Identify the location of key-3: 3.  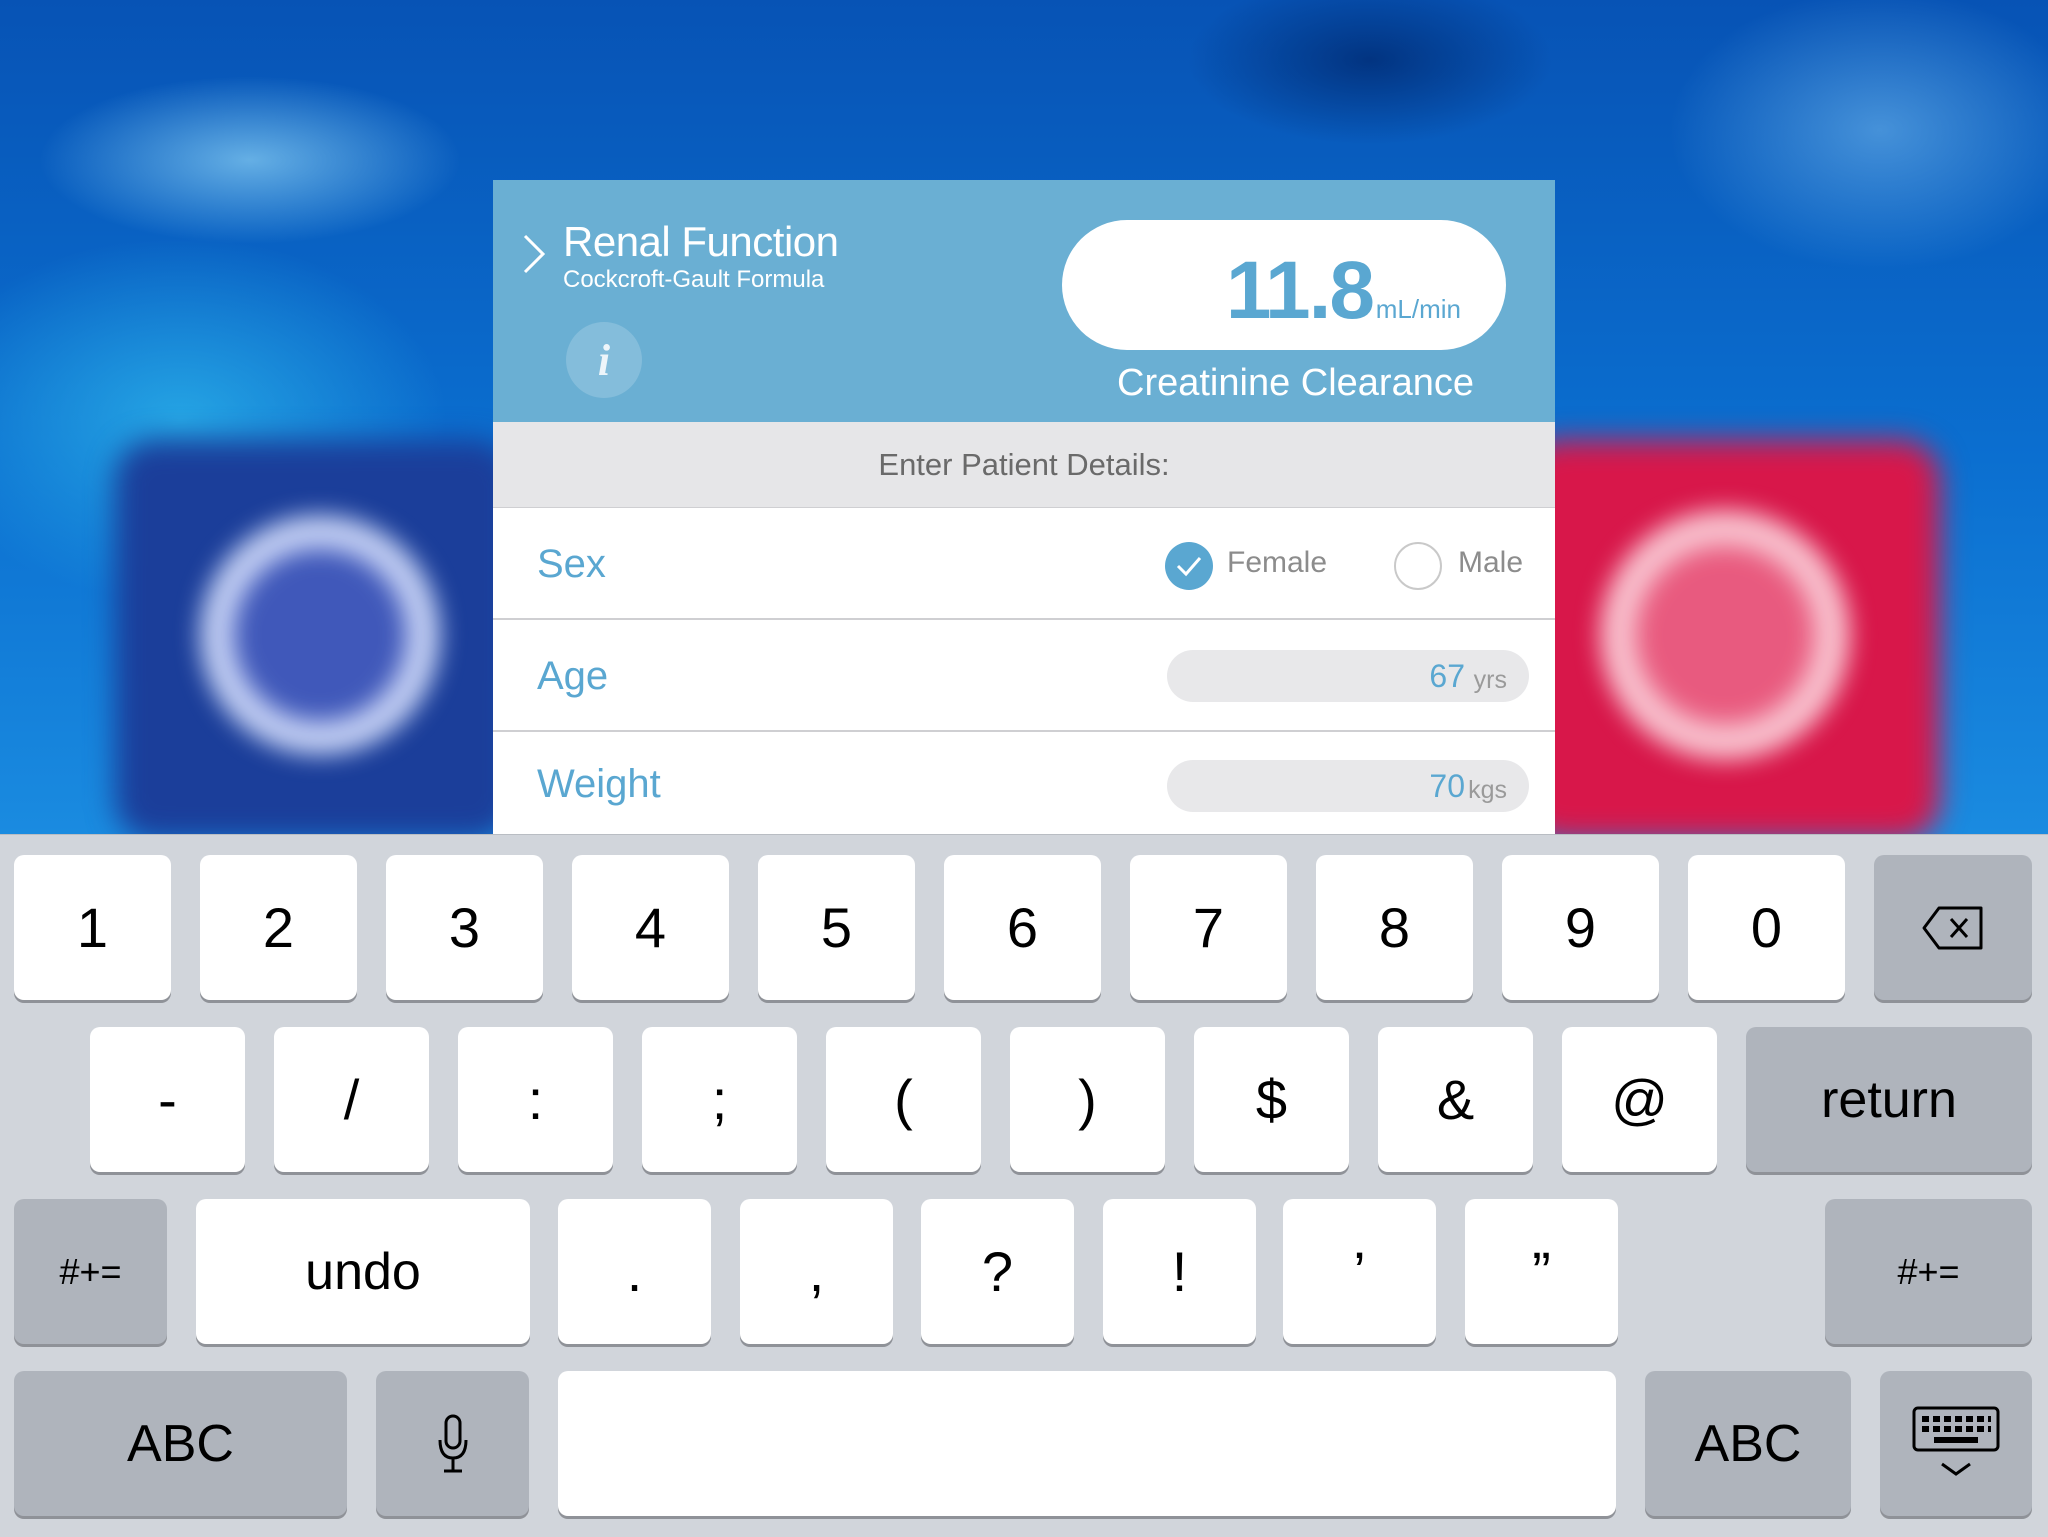
(464, 927).